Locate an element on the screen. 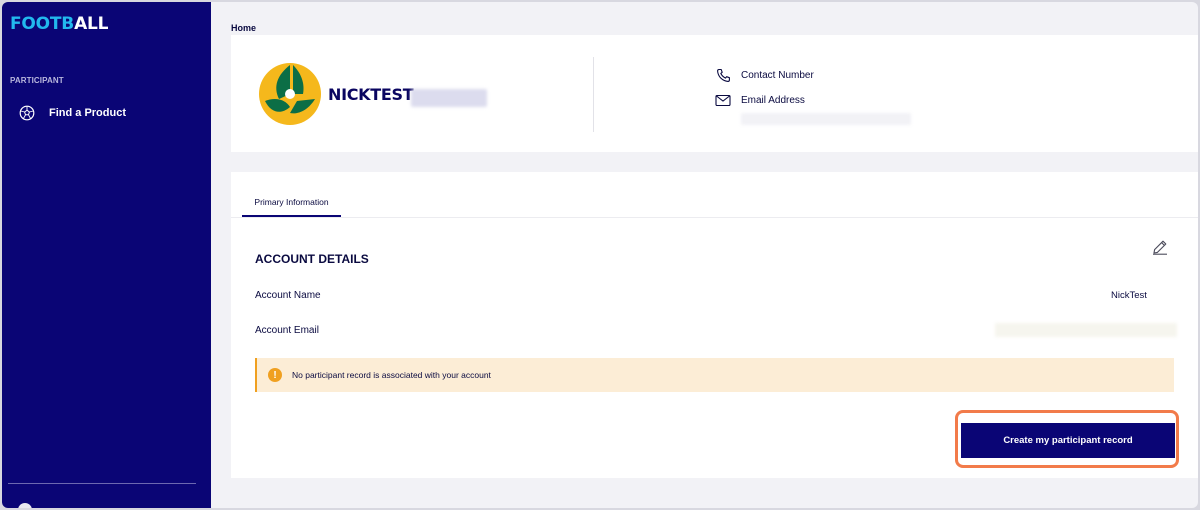  account-name-value: NickTest is located at coordinates (1129, 295).